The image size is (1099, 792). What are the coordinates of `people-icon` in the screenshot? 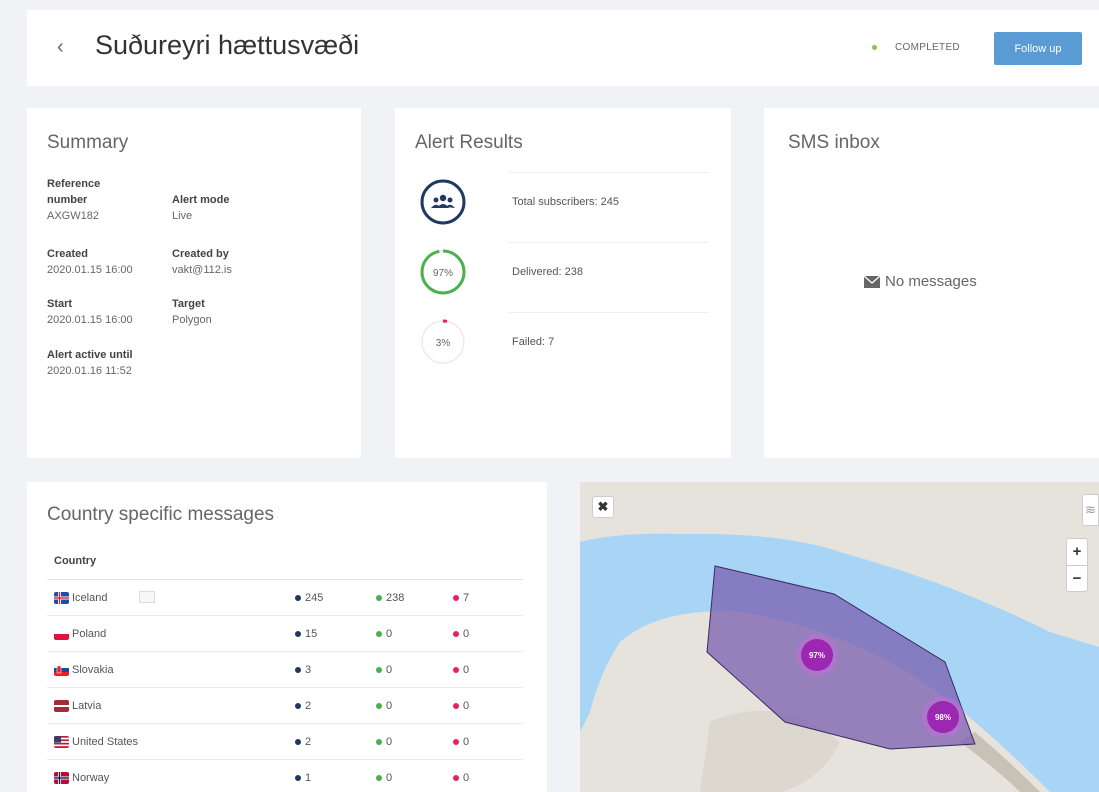 It's located at (443, 202).